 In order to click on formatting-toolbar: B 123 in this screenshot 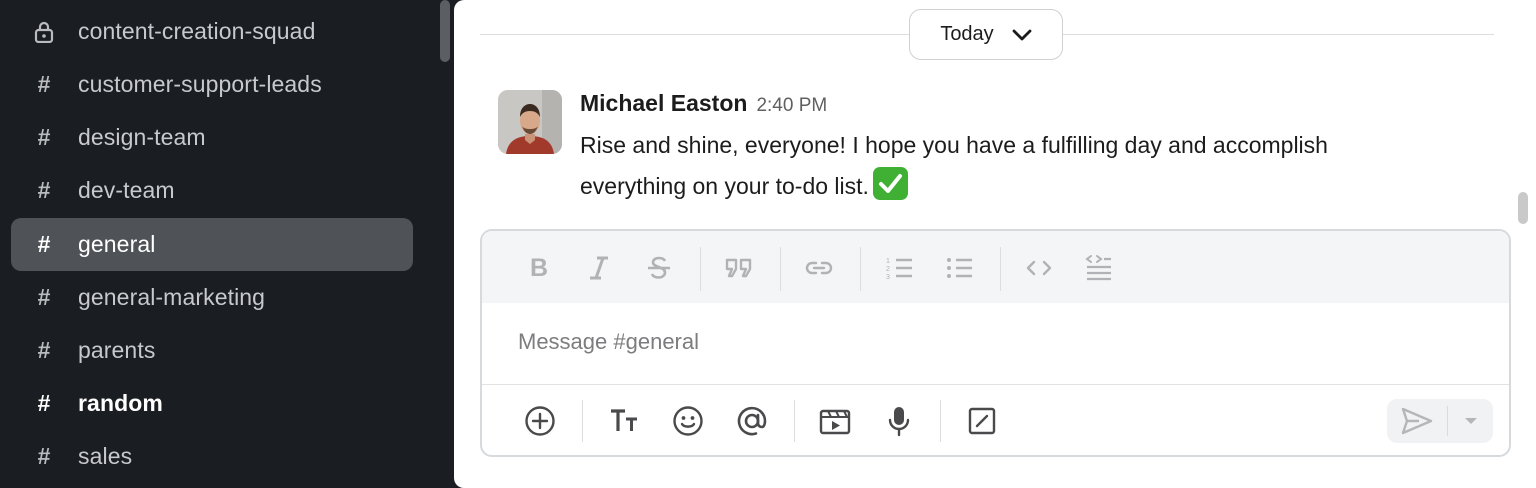, I will do `click(995, 267)`.